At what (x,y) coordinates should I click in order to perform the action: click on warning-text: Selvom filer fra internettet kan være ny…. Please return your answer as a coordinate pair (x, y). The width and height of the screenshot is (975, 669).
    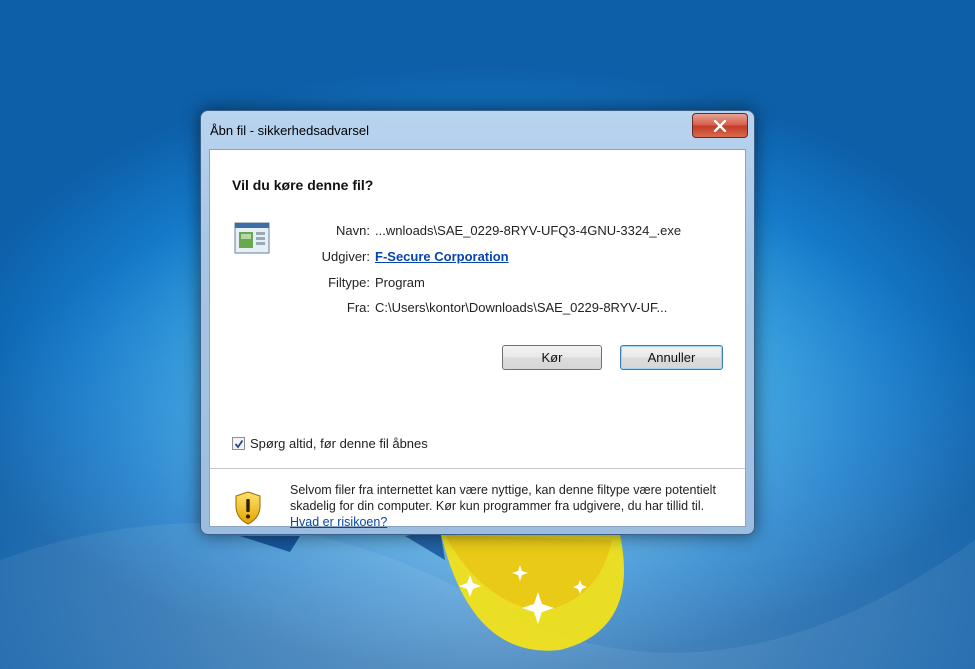
    Looking at the image, I should click on (510, 506).